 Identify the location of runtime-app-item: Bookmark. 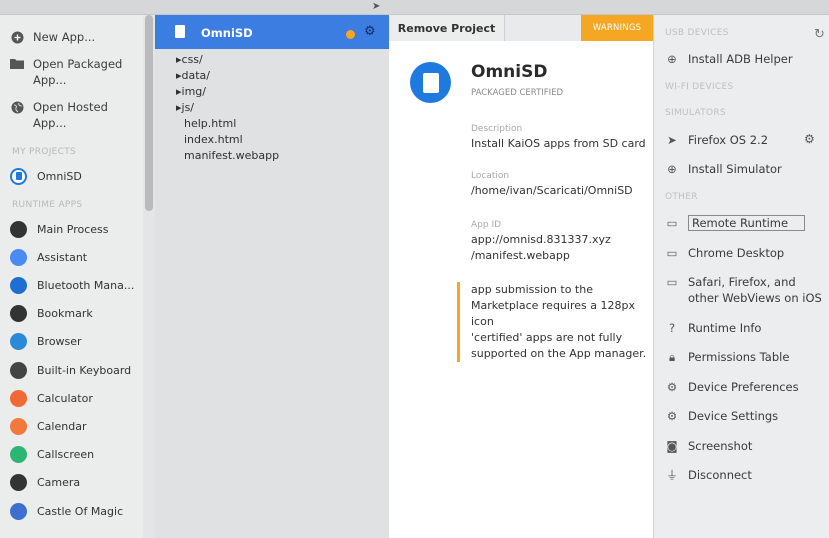
(51, 314).